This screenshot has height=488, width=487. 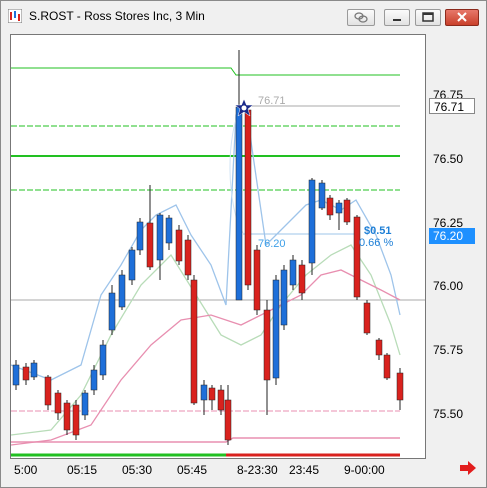 I want to click on minimize-icon, so click(x=397, y=20).